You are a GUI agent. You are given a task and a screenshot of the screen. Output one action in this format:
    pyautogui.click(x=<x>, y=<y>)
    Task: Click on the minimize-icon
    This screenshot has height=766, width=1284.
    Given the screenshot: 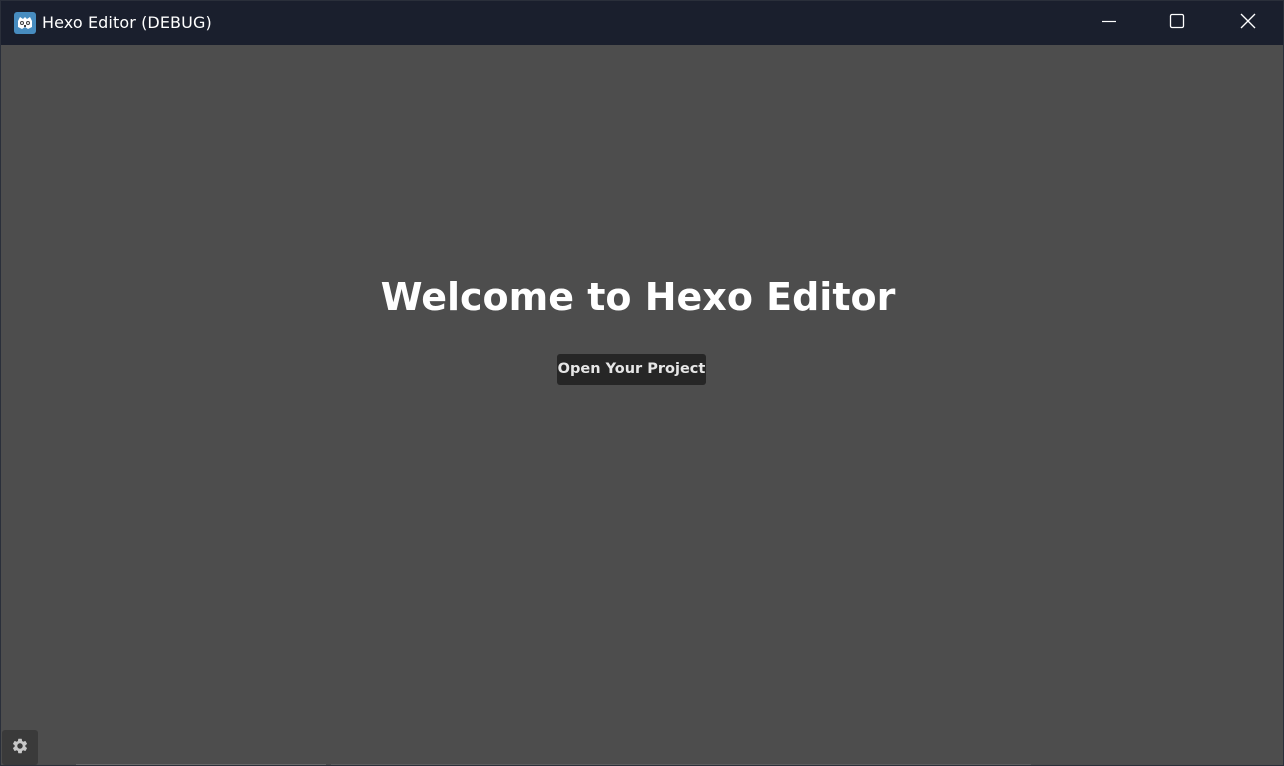 What is the action you would take?
    pyautogui.click(x=1109, y=23)
    